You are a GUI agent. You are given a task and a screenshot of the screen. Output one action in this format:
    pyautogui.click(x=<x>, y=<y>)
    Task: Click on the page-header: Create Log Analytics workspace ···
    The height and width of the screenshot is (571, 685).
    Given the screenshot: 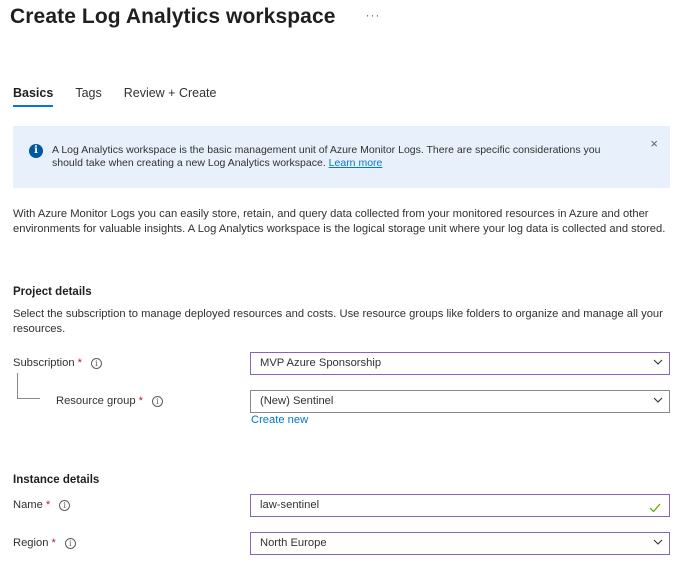 What is the action you would take?
    pyautogui.click(x=195, y=17)
    